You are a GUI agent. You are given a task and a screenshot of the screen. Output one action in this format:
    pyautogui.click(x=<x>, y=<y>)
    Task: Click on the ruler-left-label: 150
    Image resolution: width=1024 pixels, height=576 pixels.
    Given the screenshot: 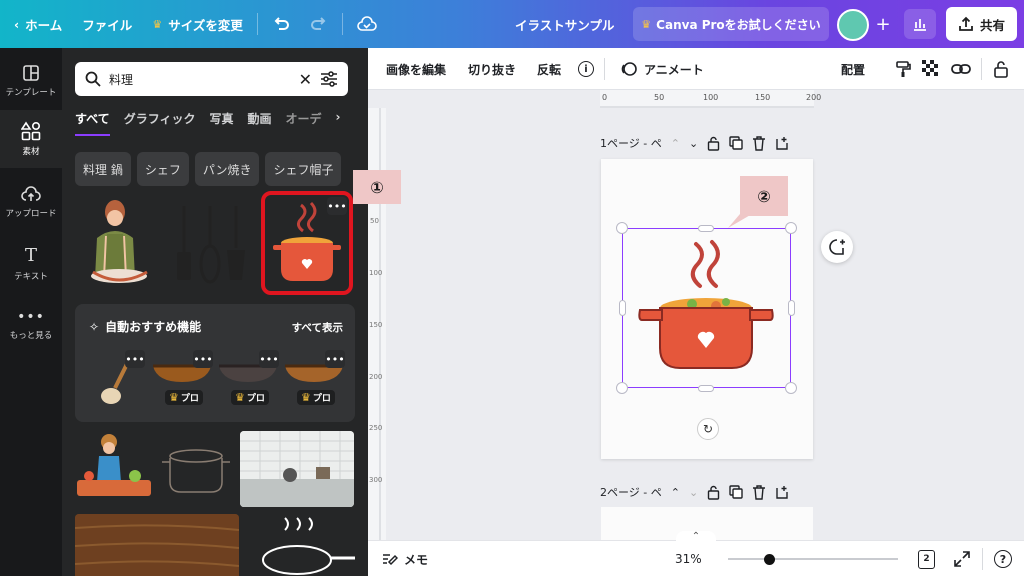 What is the action you would take?
    pyautogui.click(x=376, y=325)
    